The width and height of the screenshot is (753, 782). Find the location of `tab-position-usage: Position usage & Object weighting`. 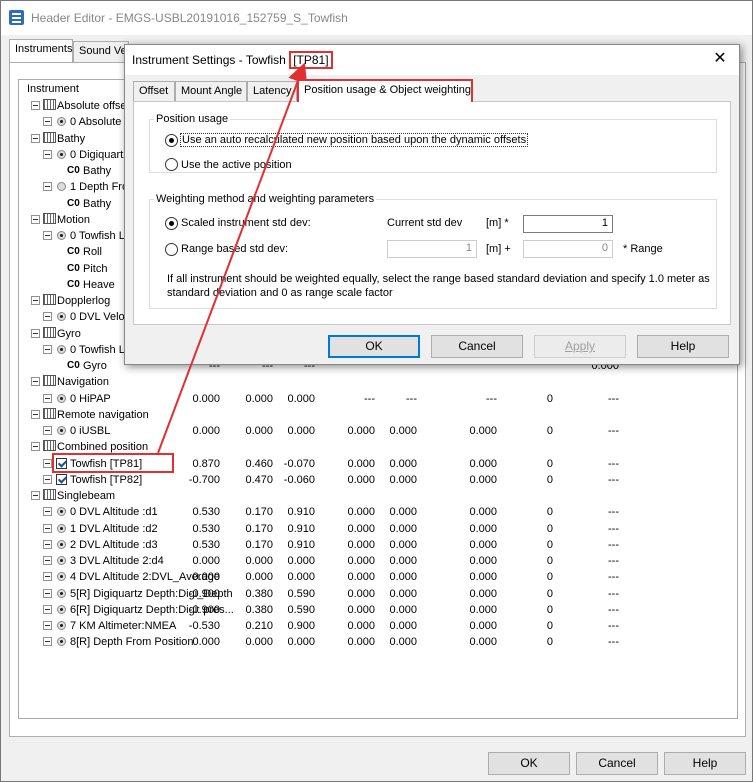

tab-position-usage: Position usage & Object weighting is located at coordinates (385, 90).